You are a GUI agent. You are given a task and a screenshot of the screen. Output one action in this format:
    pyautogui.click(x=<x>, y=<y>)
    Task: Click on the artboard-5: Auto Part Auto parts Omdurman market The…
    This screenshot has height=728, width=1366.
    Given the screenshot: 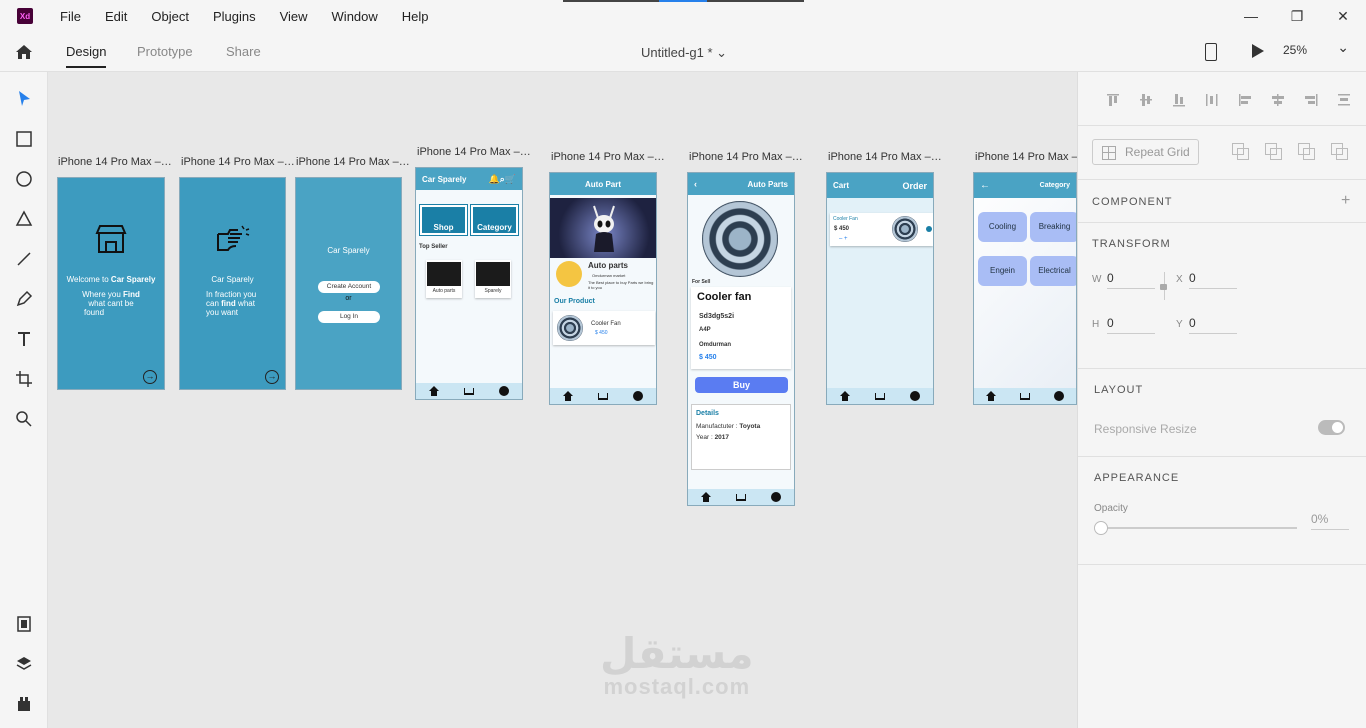 What is the action you would take?
    pyautogui.click(x=603, y=288)
    